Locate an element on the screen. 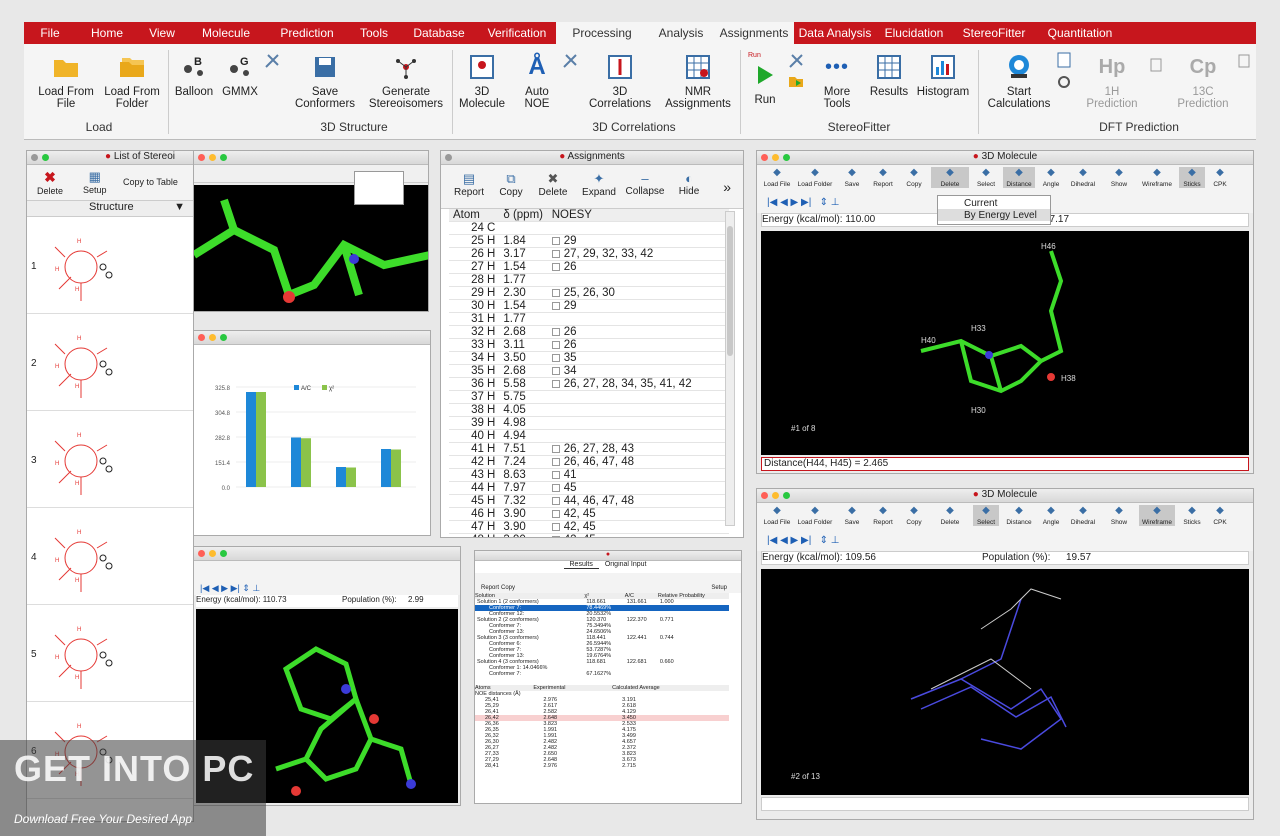  table-row: 28 H 1.77 is located at coordinates (589, 280).